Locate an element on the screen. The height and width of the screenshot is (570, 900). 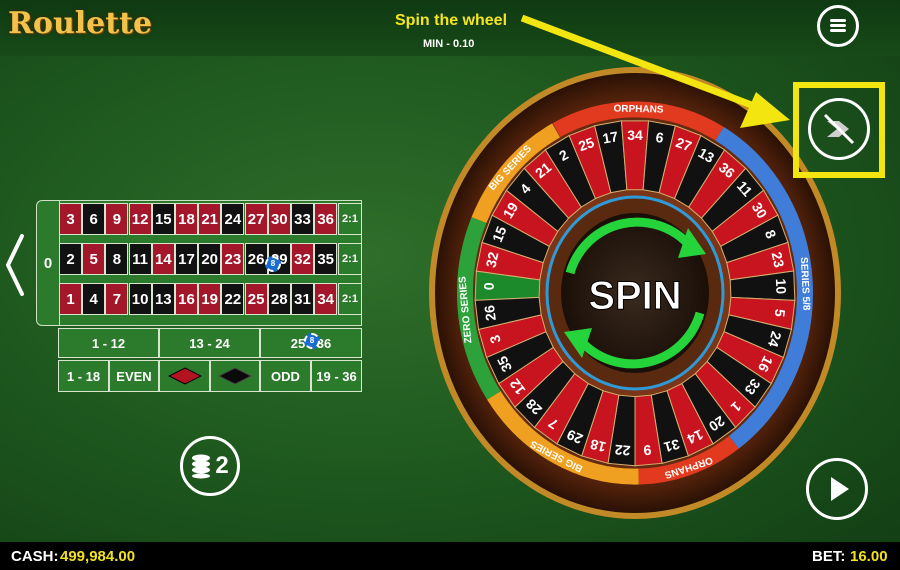
bet-number-23: 23 is located at coordinates (233, 259).